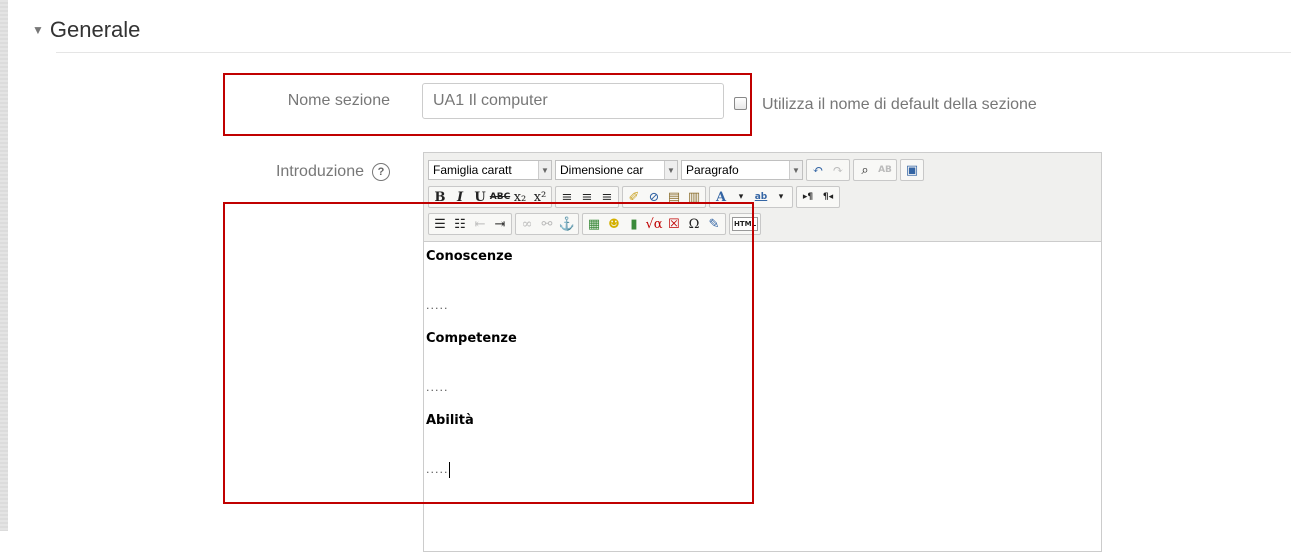 Image resolution: width=1291 pixels, height=552 pixels. Describe the element at coordinates (714, 224) in the screenshot. I see `edit-table-icon: ✎` at that location.